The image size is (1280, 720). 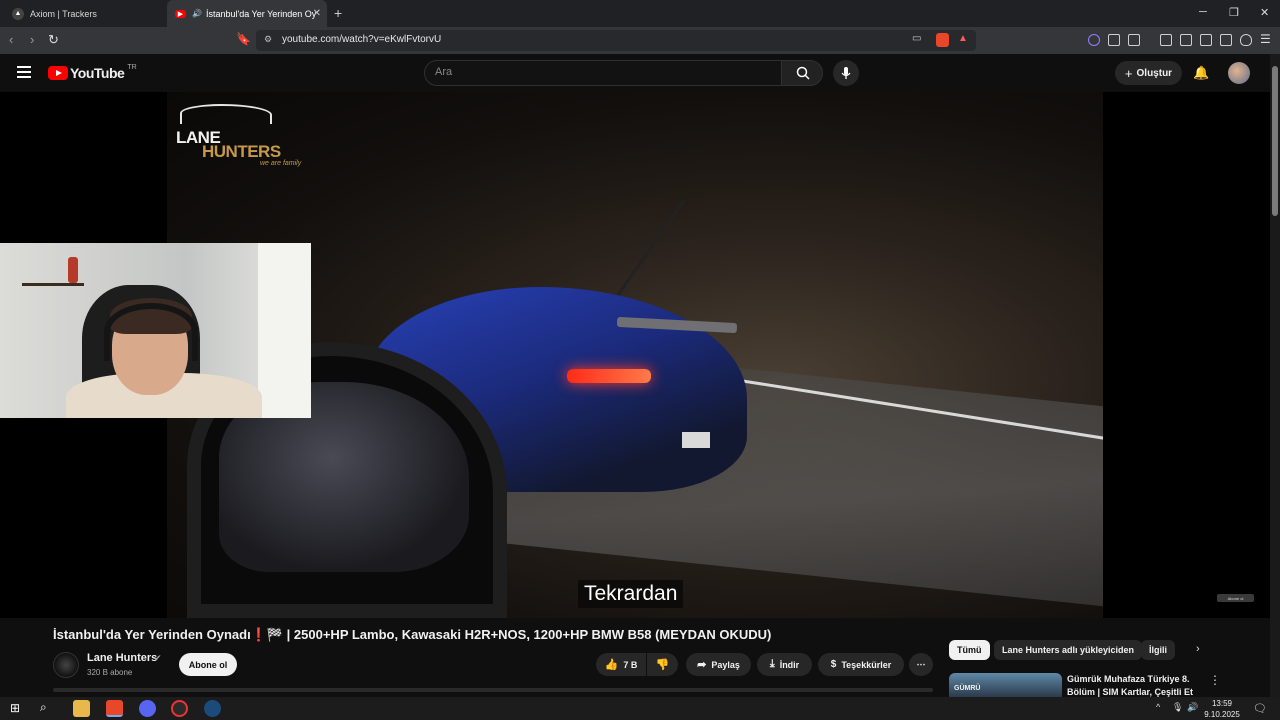 I want to click on cast-icon: ▭, so click(x=916, y=38).